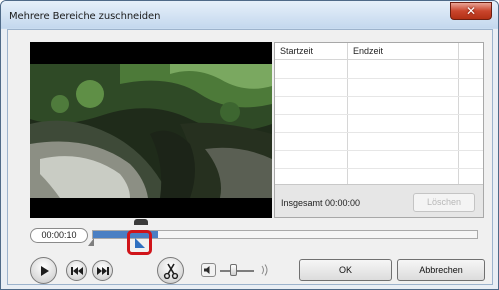  What do you see at coordinates (264, 270) in the screenshot?
I see `volume-max-icon` at bounding box center [264, 270].